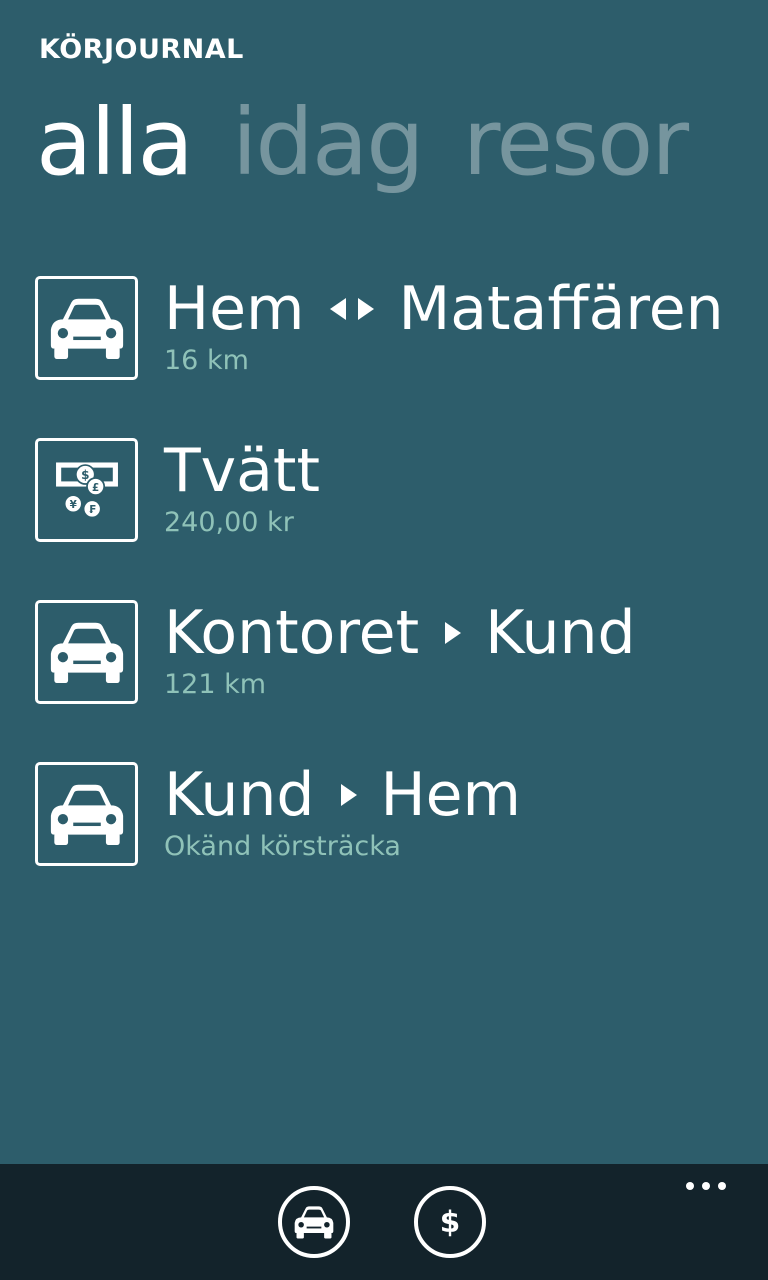 The image size is (768, 1280). I want to click on item-subtitle: 240,00 kr, so click(229, 522).